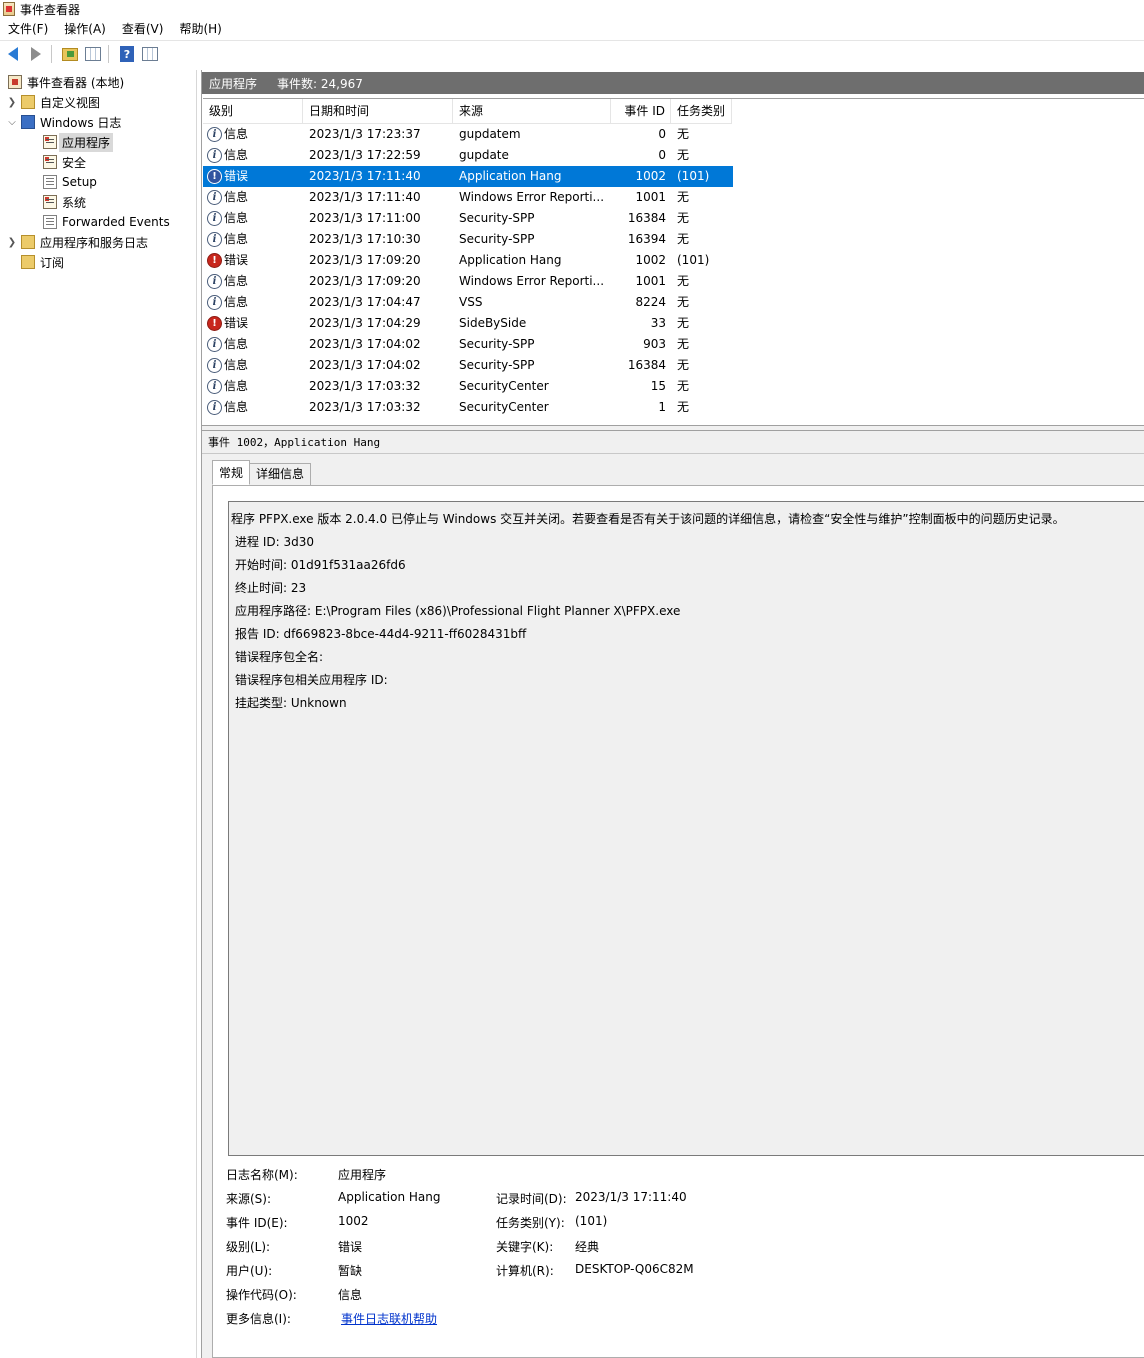  Describe the element at coordinates (468, 302) in the screenshot. I see `event-row: i 信息 2023/1/3 17:04:47 VSS 8224 无` at that location.